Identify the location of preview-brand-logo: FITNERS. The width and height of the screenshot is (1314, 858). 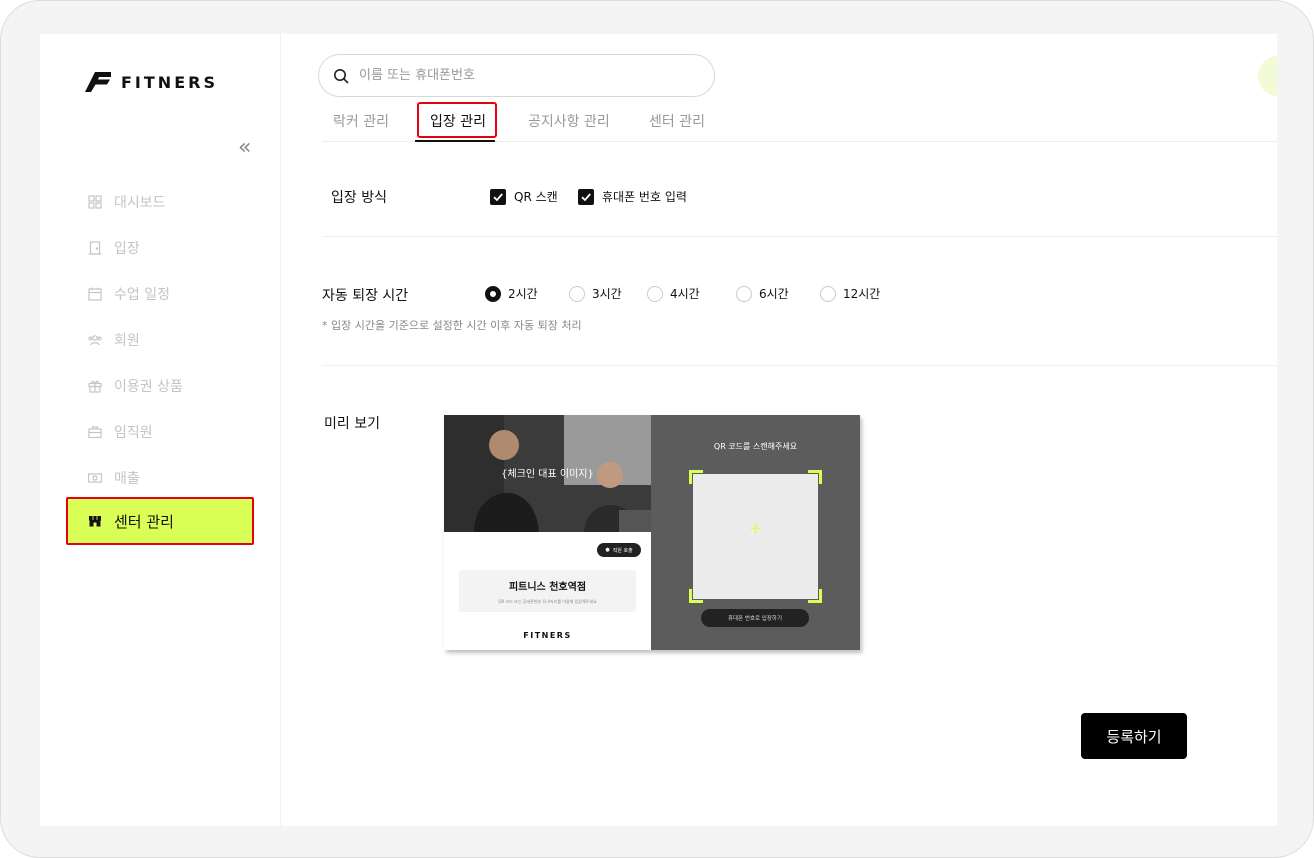
(547, 635).